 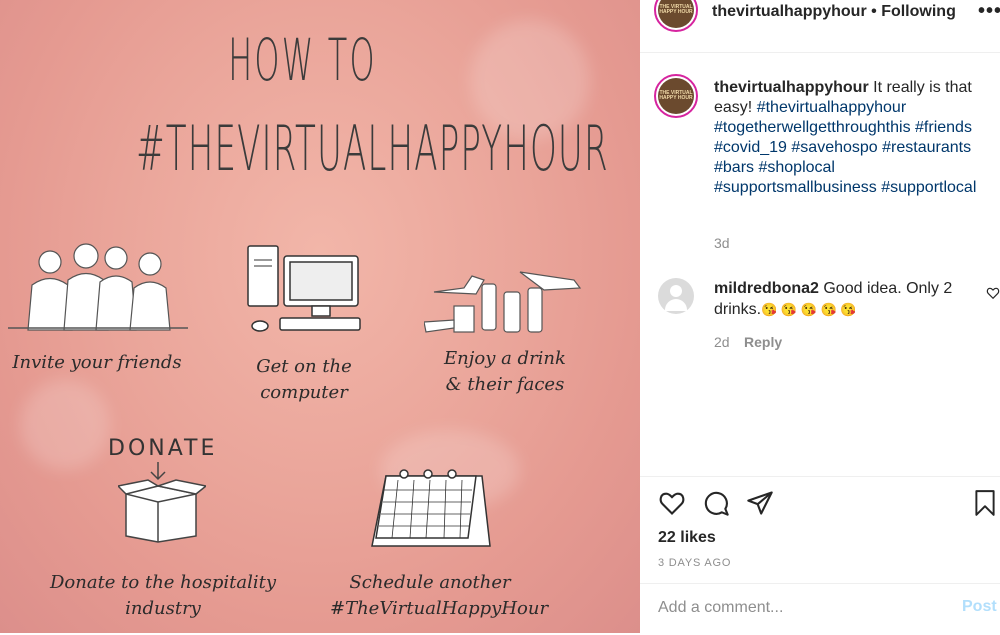 I want to click on step-drink-label-2: & their faces, so click(x=505, y=384).